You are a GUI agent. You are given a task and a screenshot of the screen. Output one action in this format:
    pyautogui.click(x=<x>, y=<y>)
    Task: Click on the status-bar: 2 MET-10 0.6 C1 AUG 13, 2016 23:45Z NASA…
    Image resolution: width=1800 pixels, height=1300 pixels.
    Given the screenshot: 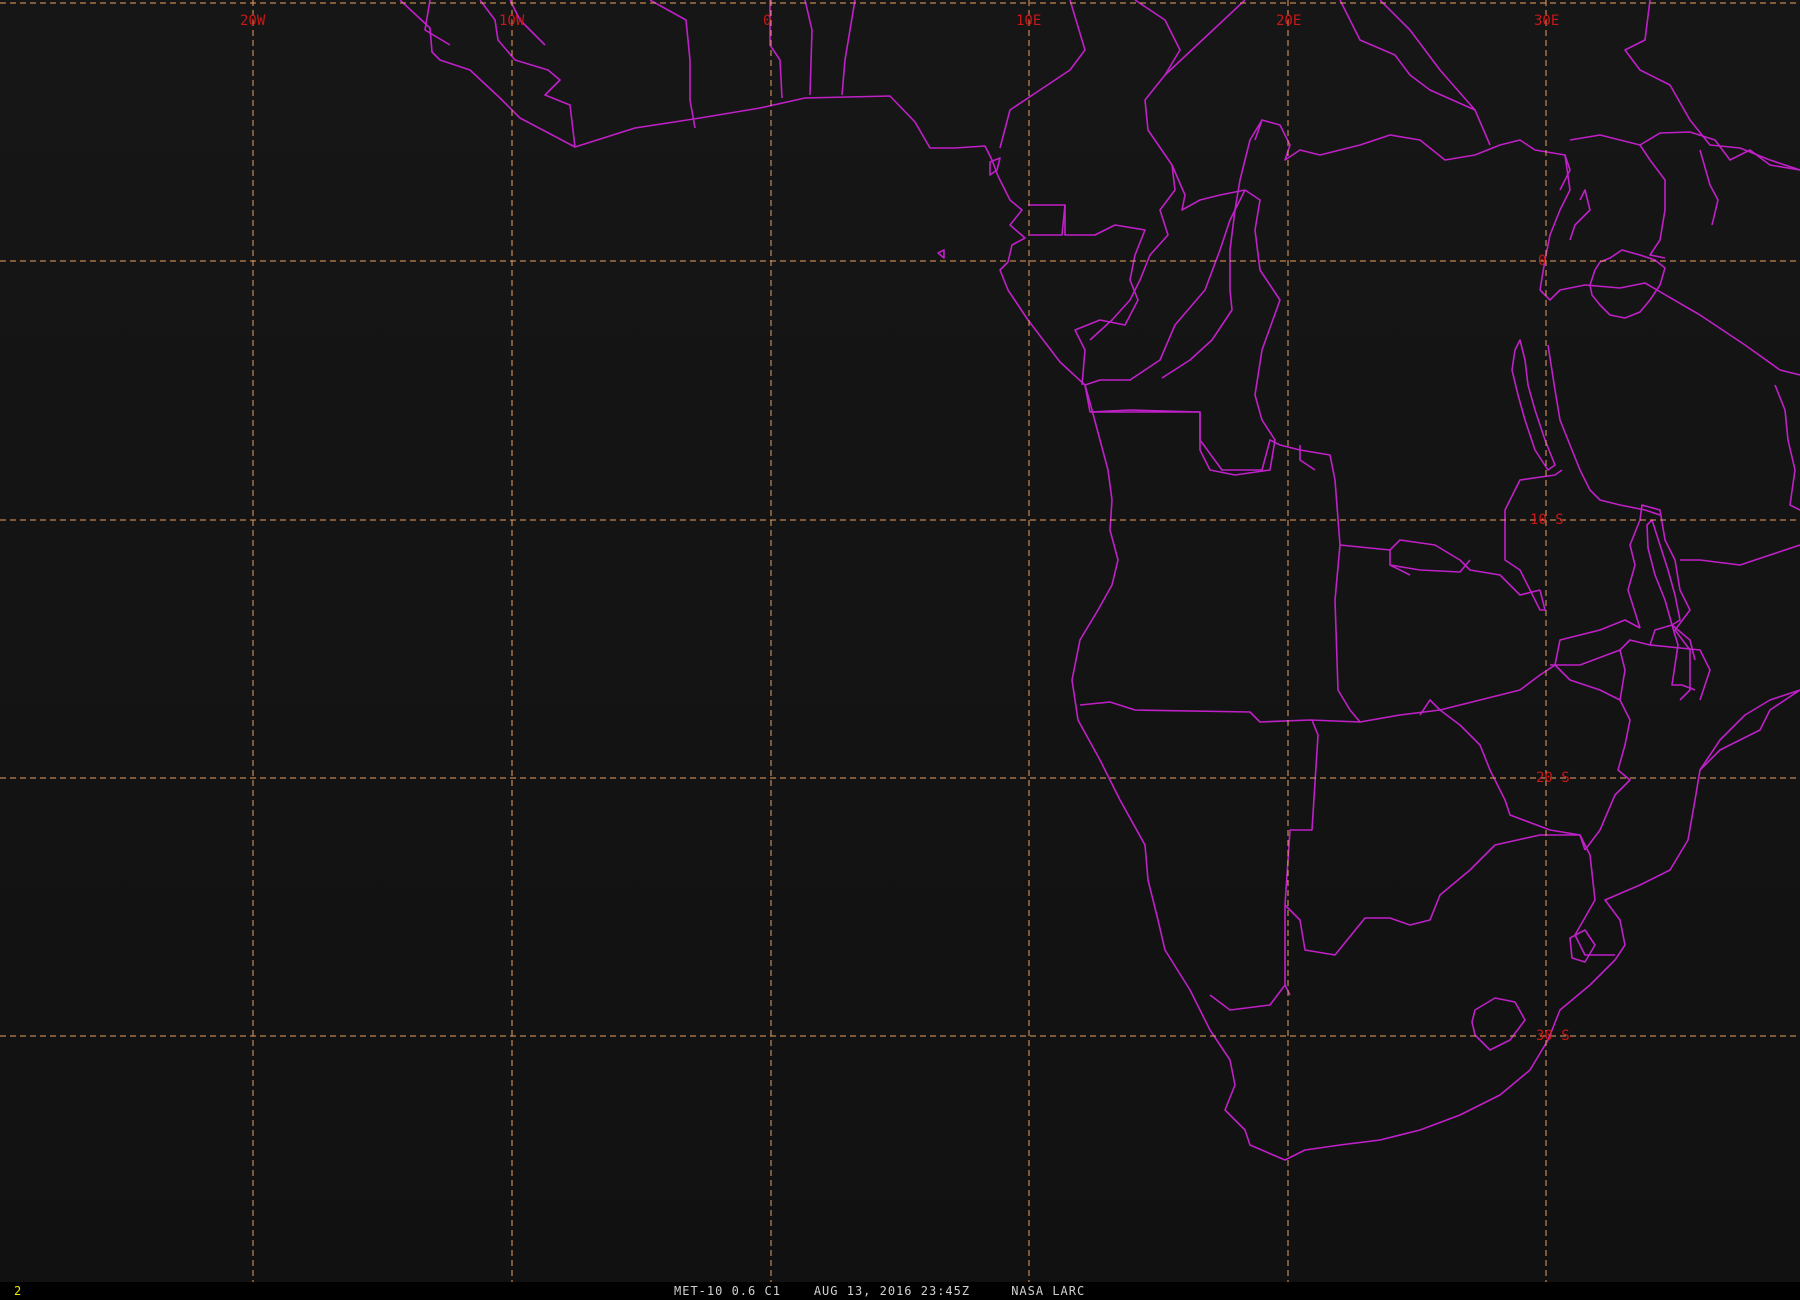 What is the action you would take?
    pyautogui.click(x=900, y=1291)
    